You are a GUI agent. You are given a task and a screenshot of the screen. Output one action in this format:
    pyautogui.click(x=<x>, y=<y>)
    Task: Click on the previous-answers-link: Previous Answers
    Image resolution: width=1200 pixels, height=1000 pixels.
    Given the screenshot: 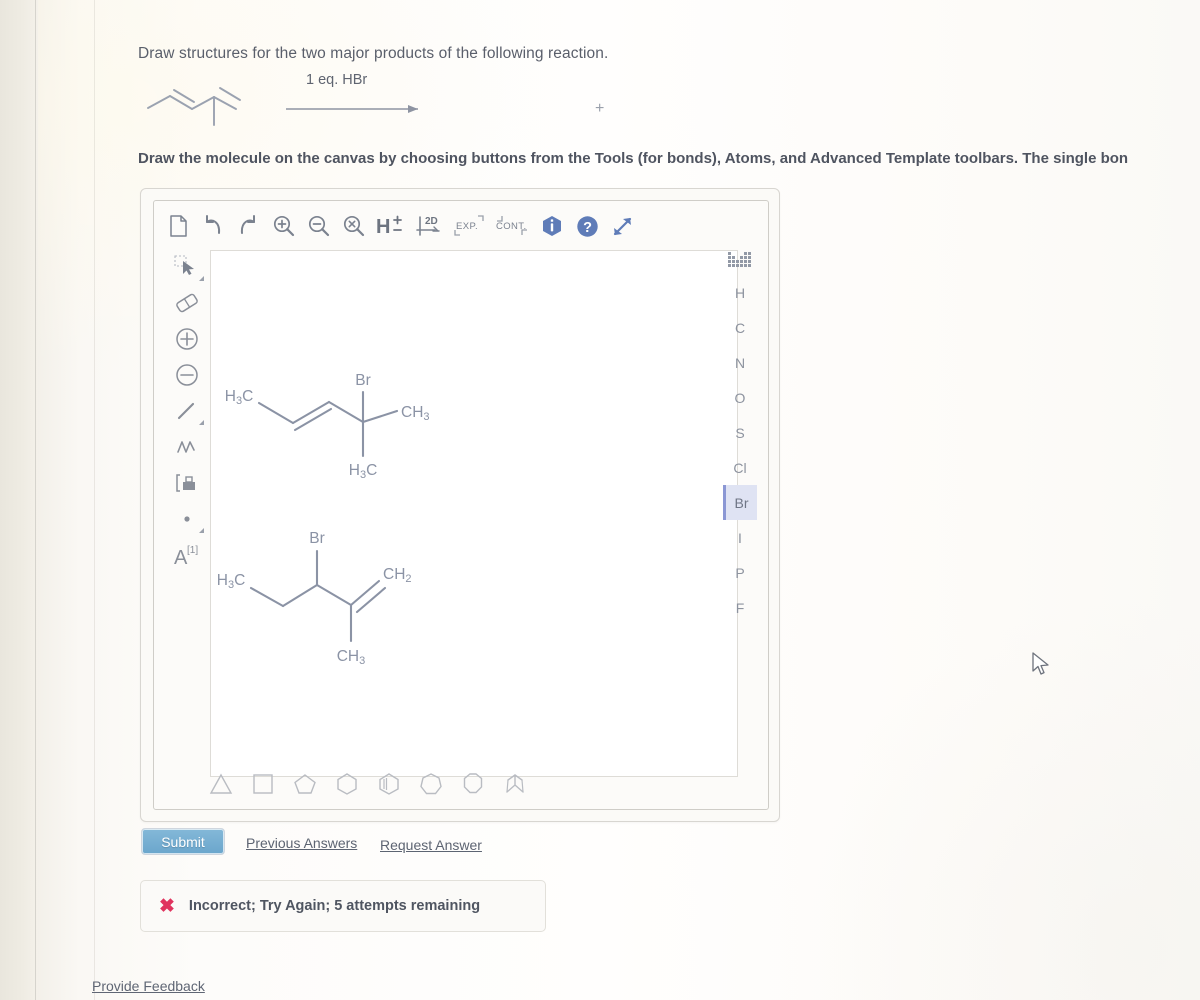 What is the action you would take?
    pyautogui.click(x=301, y=843)
    